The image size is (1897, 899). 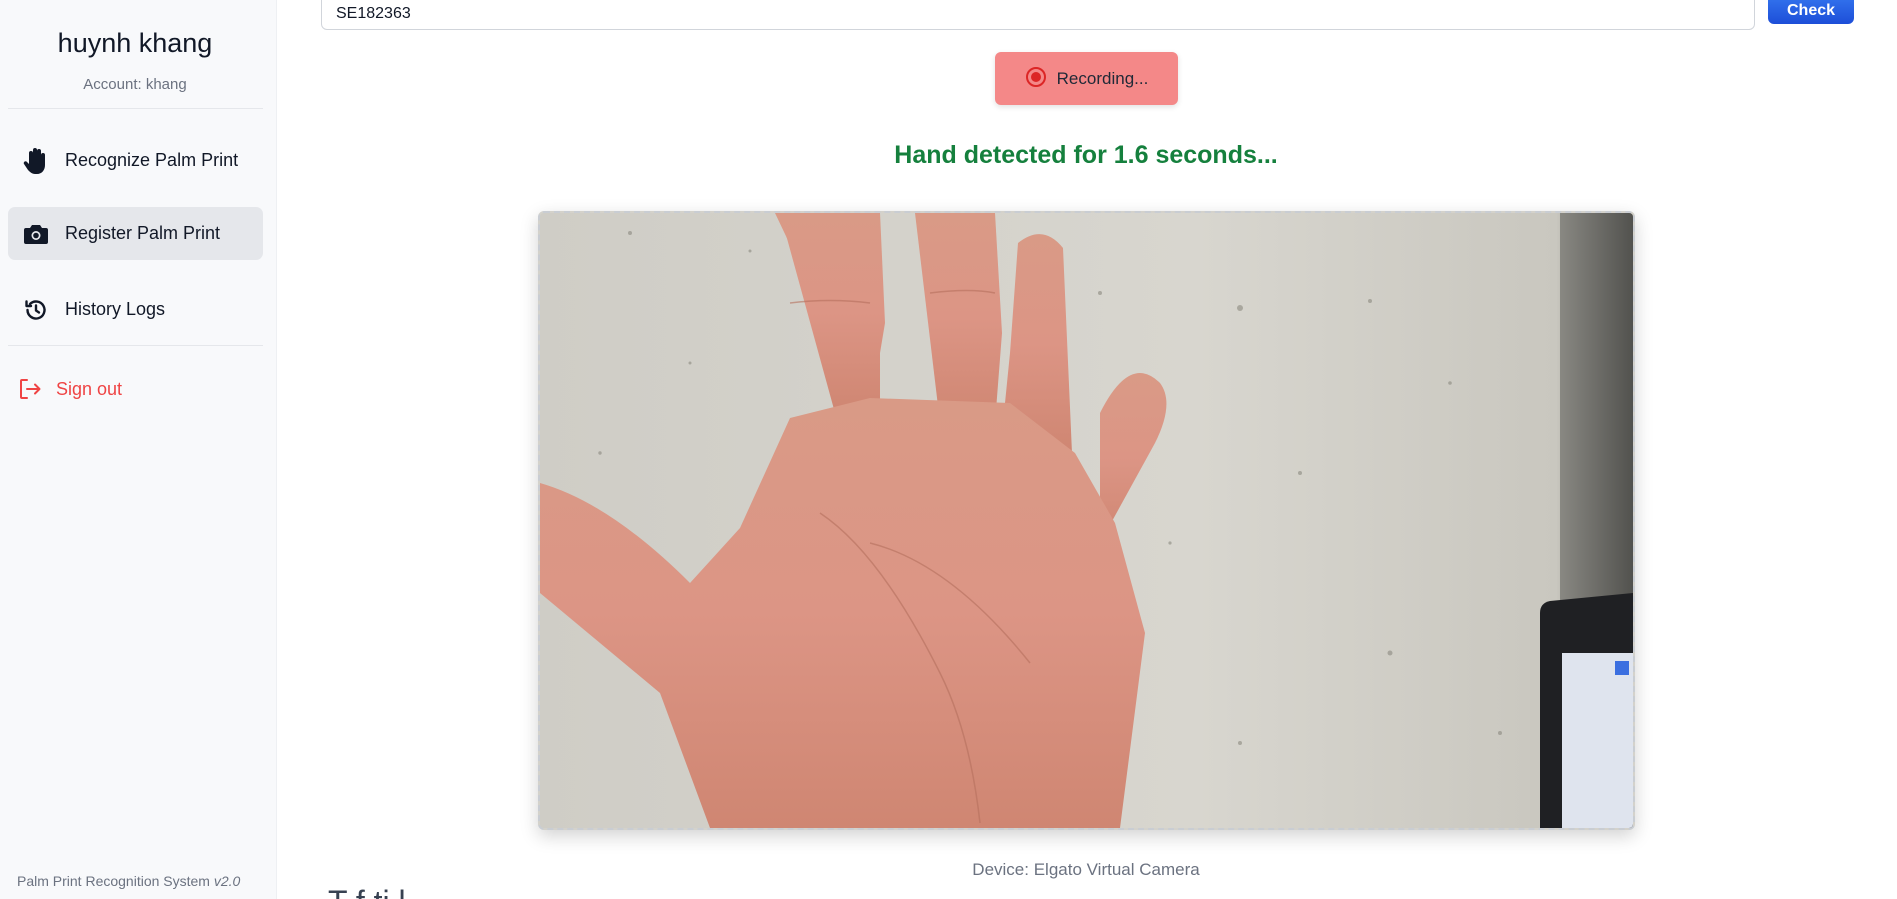 What do you see at coordinates (115, 309) in the screenshot?
I see `nav-label: History Logs` at bounding box center [115, 309].